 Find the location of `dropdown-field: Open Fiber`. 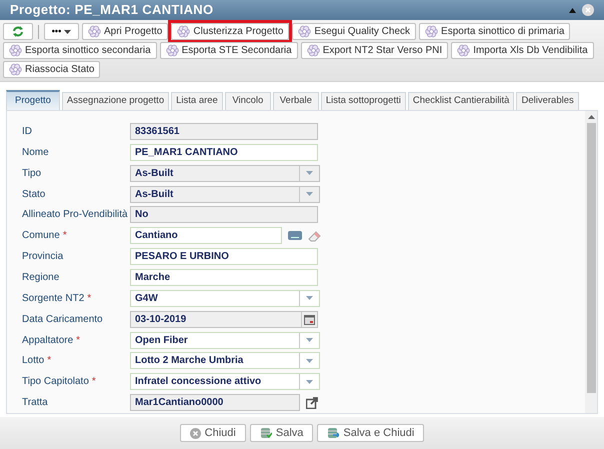

dropdown-field: Open Fiber is located at coordinates (225, 340).